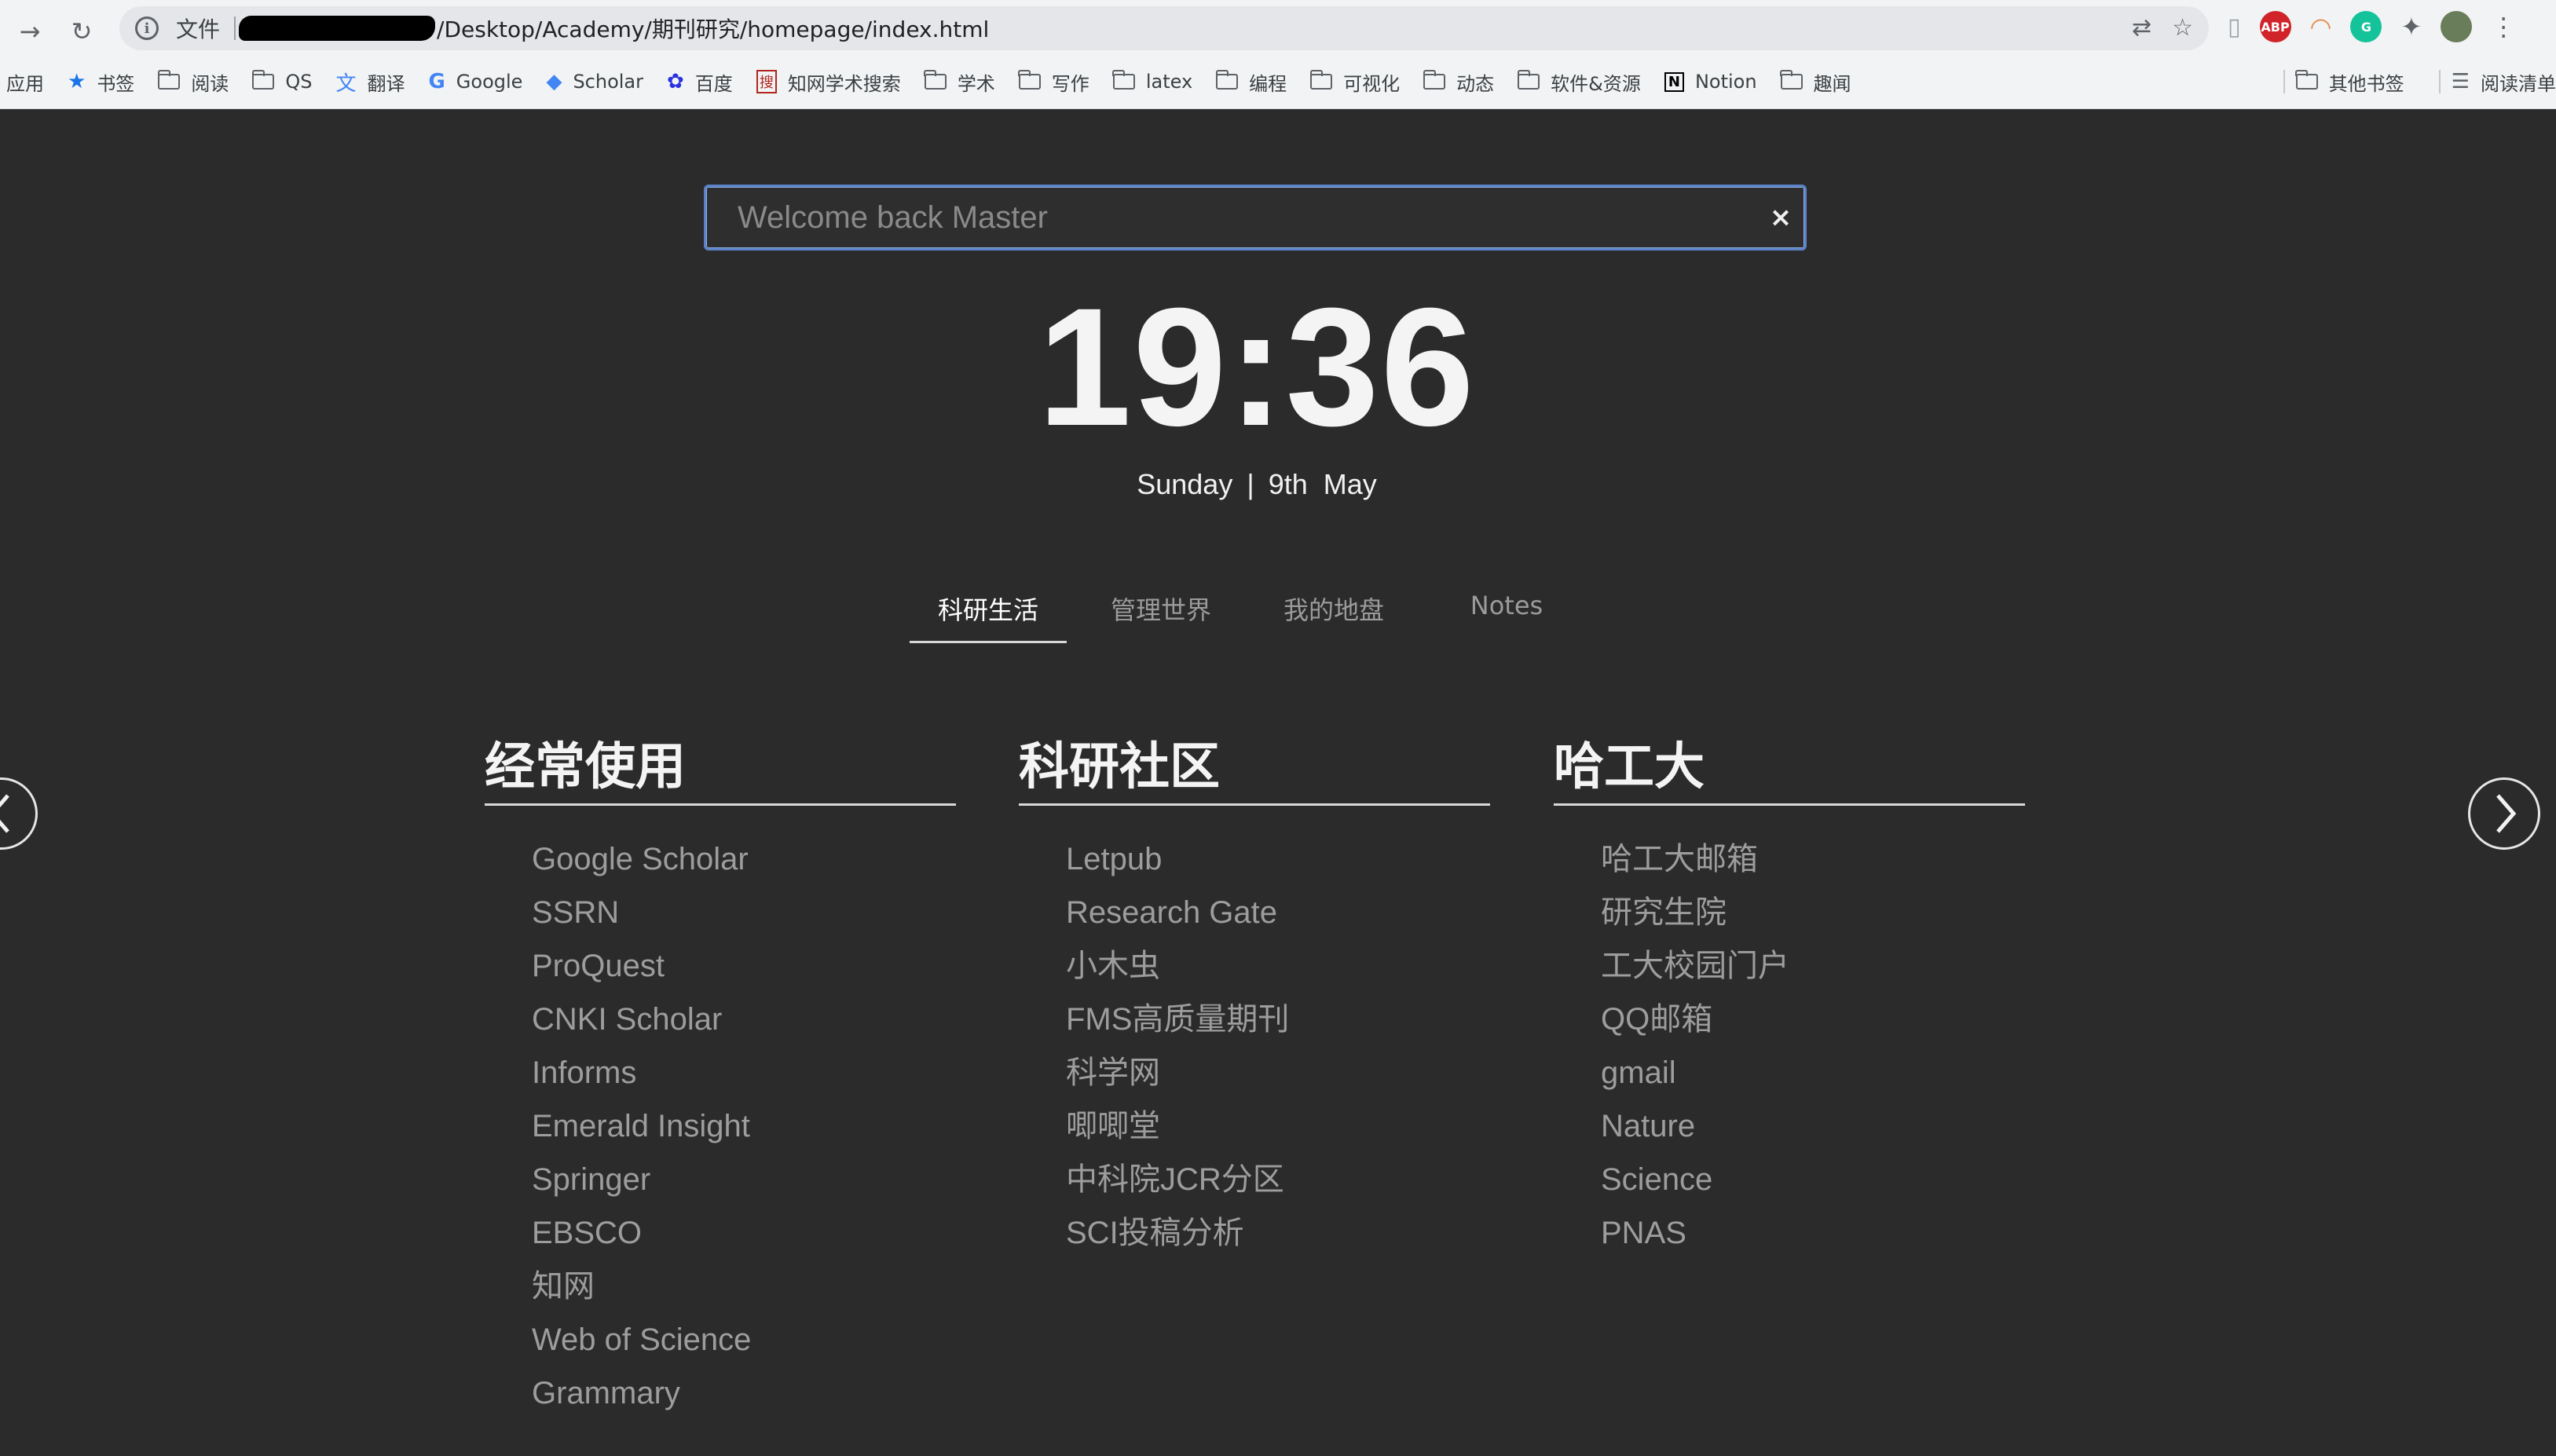 This screenshot has height=1456, width=2556. What do you see at coordinates (2460, 81) in the screenshot?
I see `reading-list-icon: ☰` at bounding box center [2460, 81].